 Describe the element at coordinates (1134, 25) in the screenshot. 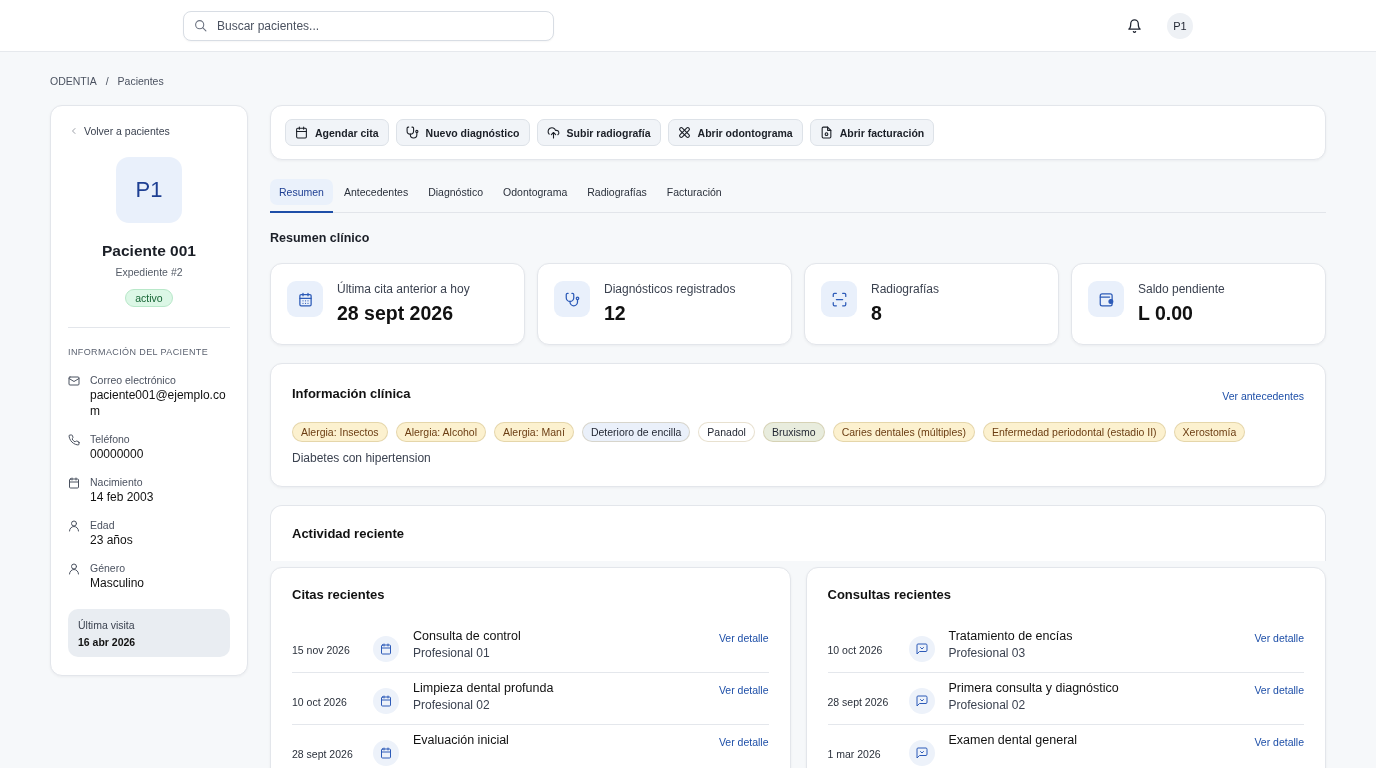

I see `bell-icon` at that location.